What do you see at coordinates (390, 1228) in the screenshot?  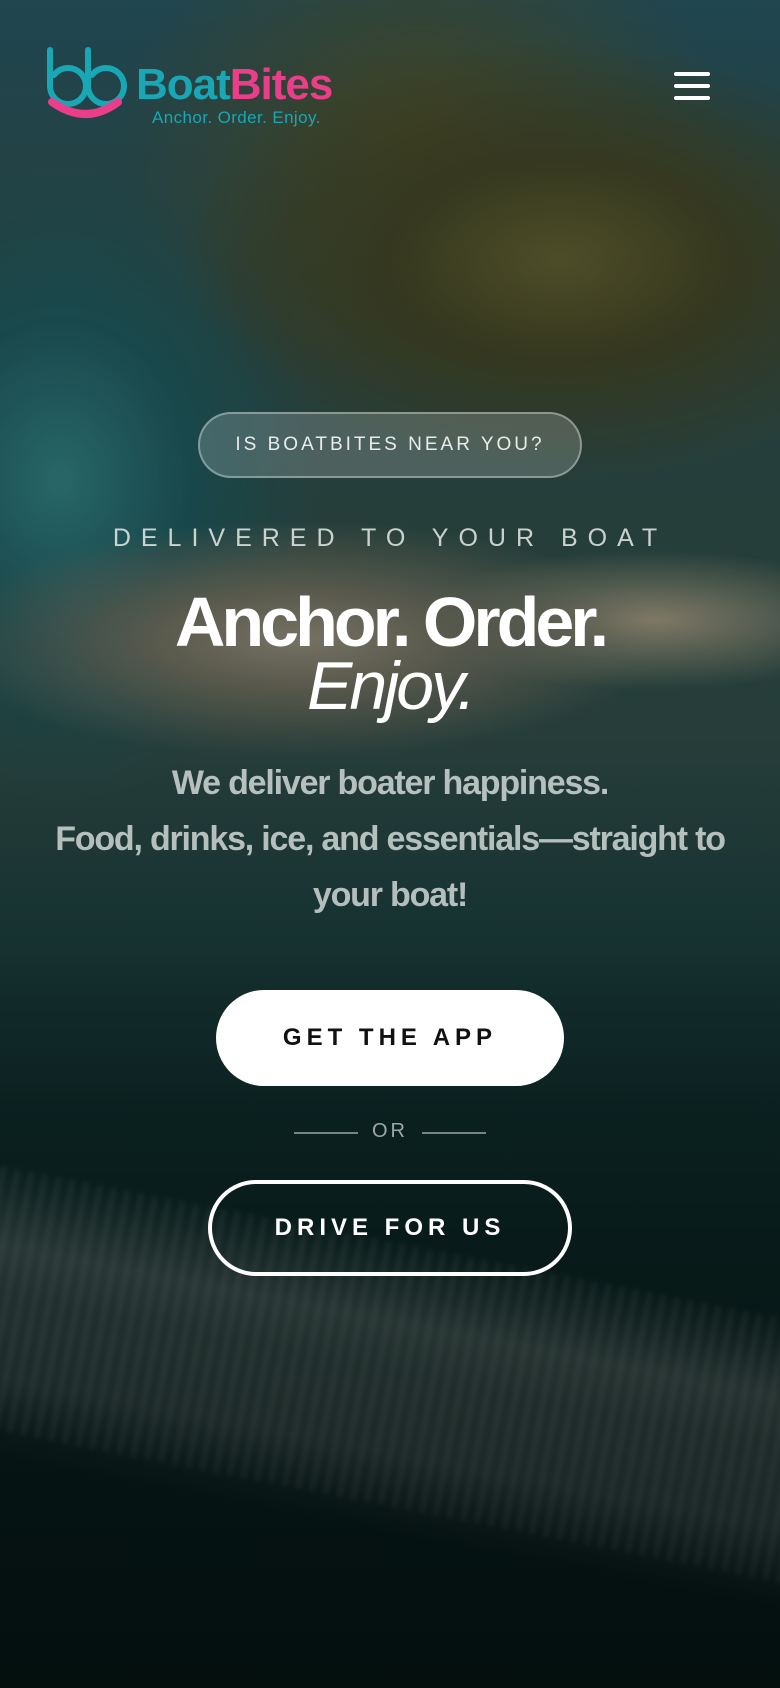 I see `drive-for-us-button: DRIVE FOR US` at bounding box center [390, 1228].